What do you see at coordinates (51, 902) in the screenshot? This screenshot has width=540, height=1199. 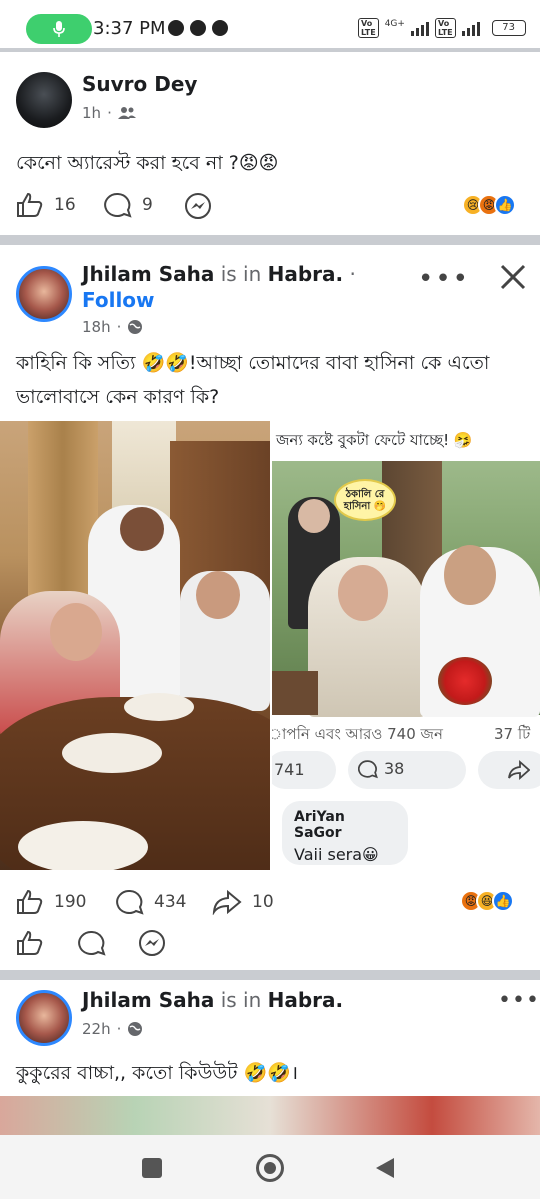 I see `like-button: 190` at bounding box center [51, 902].